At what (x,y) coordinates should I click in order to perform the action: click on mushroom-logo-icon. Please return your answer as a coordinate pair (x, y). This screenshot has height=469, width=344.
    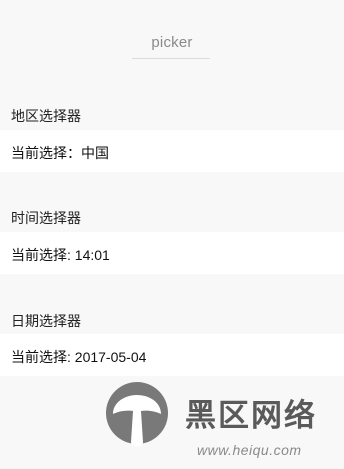
    Looking at the image, I should click on (137, 414).